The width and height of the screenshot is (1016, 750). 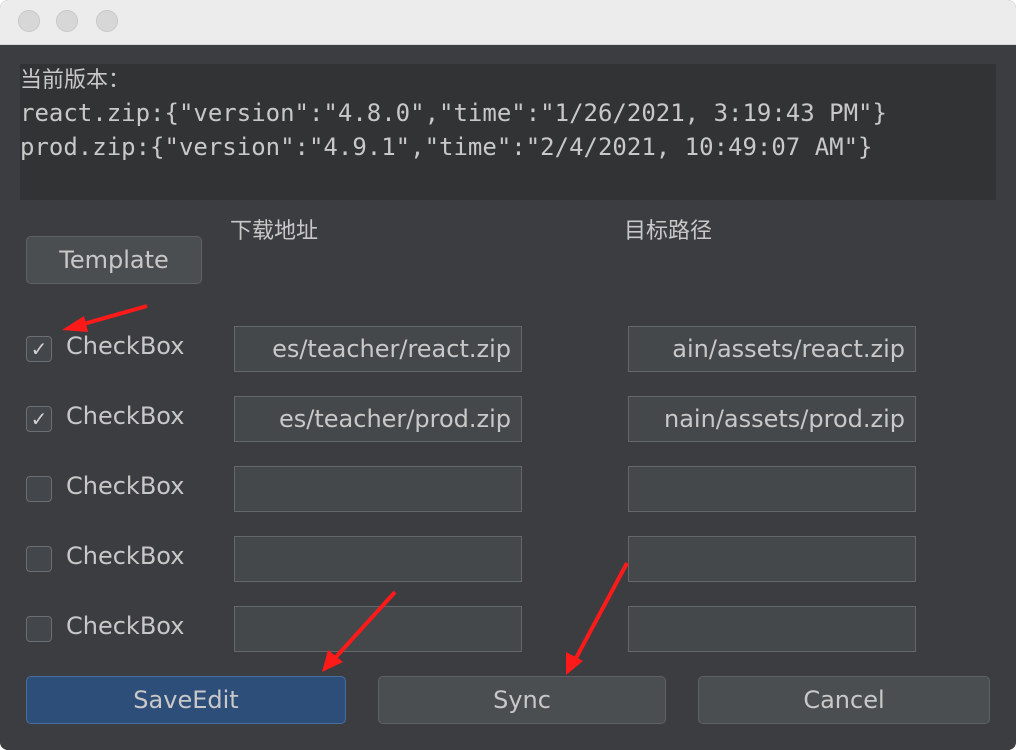 I want to click on target-path-field: ain/assets/react.zip, so click(x=772, y=349).